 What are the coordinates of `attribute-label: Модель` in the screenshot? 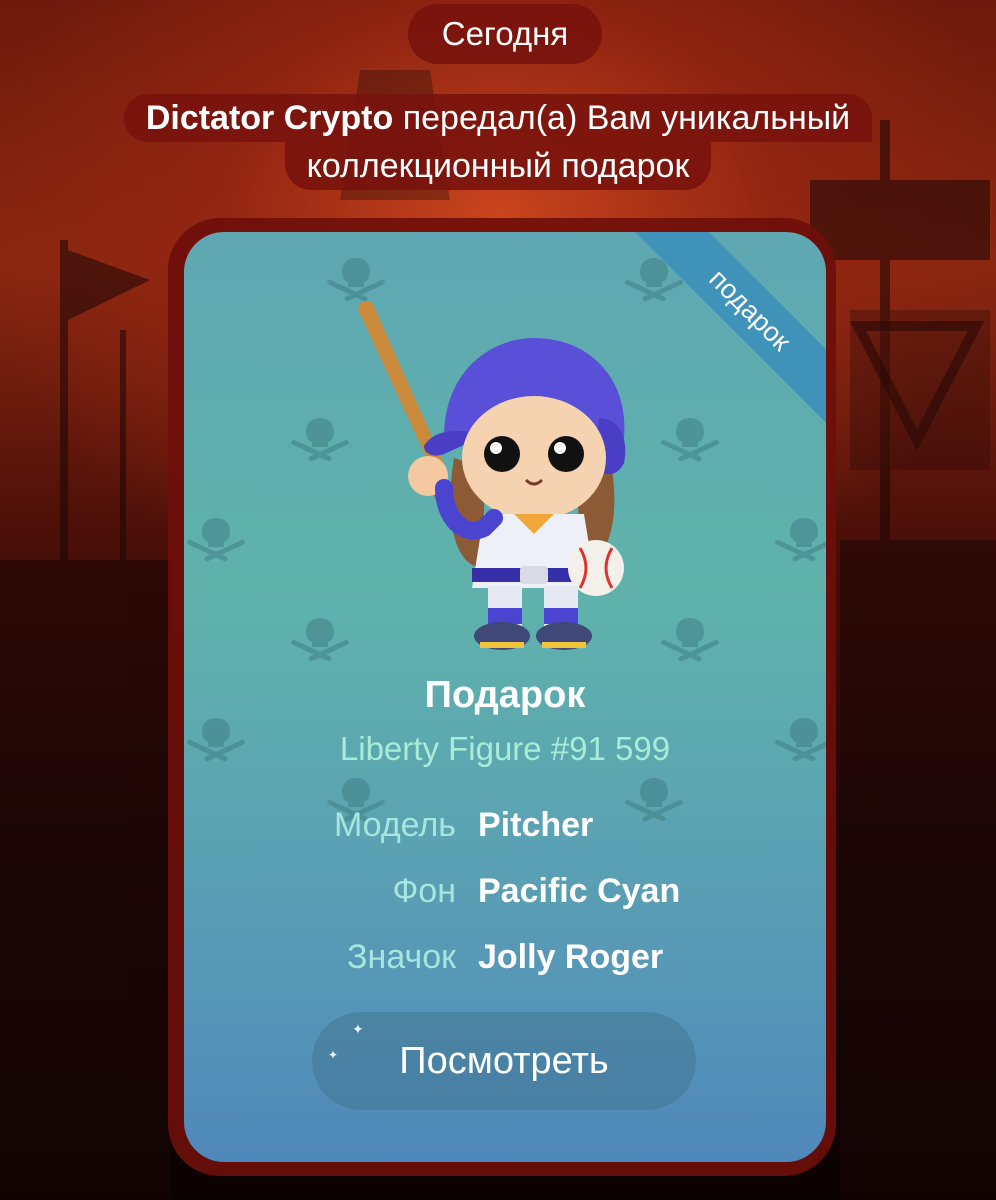 It's located at (394, 825).